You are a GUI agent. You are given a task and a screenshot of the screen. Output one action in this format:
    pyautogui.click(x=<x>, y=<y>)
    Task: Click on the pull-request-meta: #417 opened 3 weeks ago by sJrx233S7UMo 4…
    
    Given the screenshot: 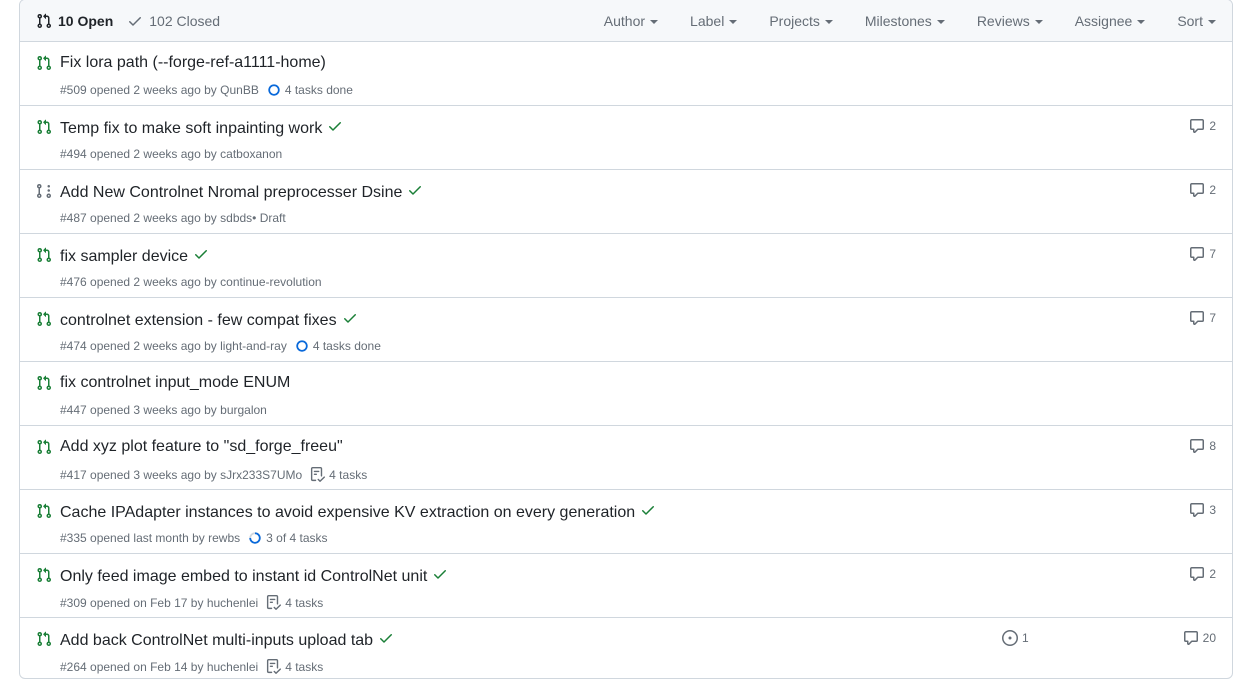 What is the action you would take?
    pyautogui.click(x=213, y=474)
    